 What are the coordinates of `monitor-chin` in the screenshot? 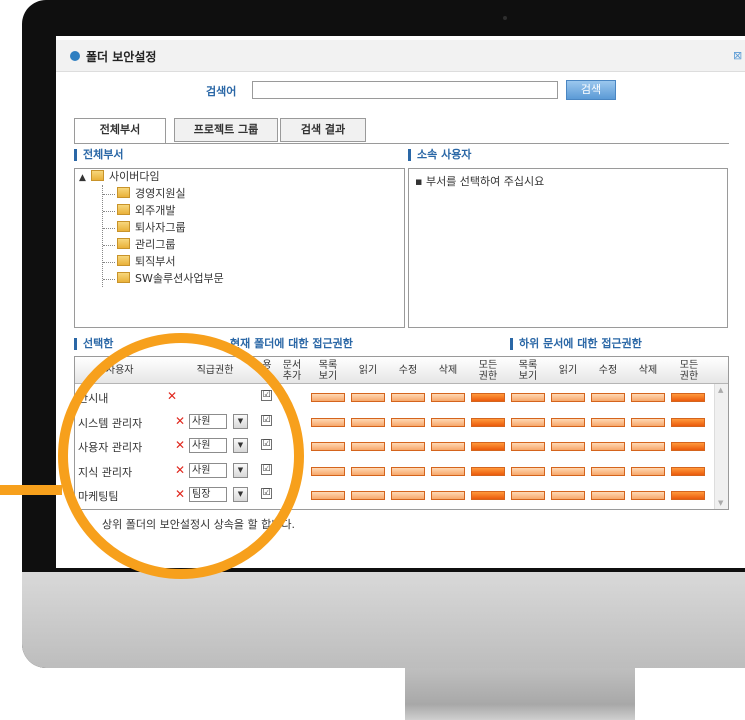 It's located at (383, 620).